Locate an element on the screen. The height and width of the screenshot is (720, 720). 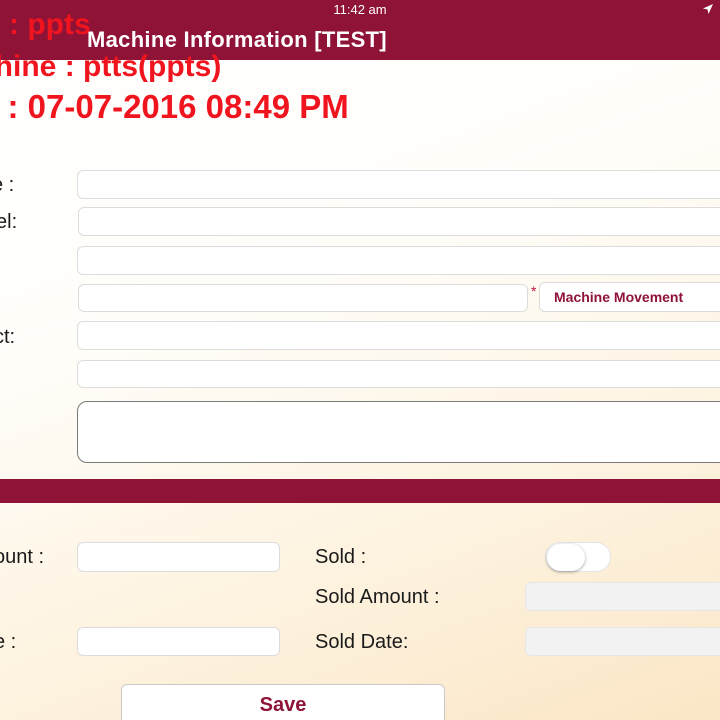
location-arrow-icon is located at coordinates (708, 9).